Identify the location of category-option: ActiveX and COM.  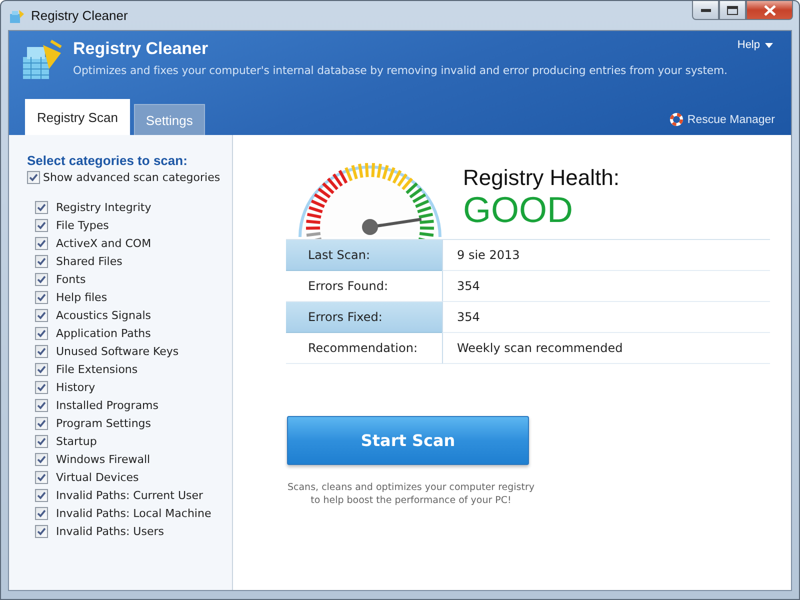
(129, 243).